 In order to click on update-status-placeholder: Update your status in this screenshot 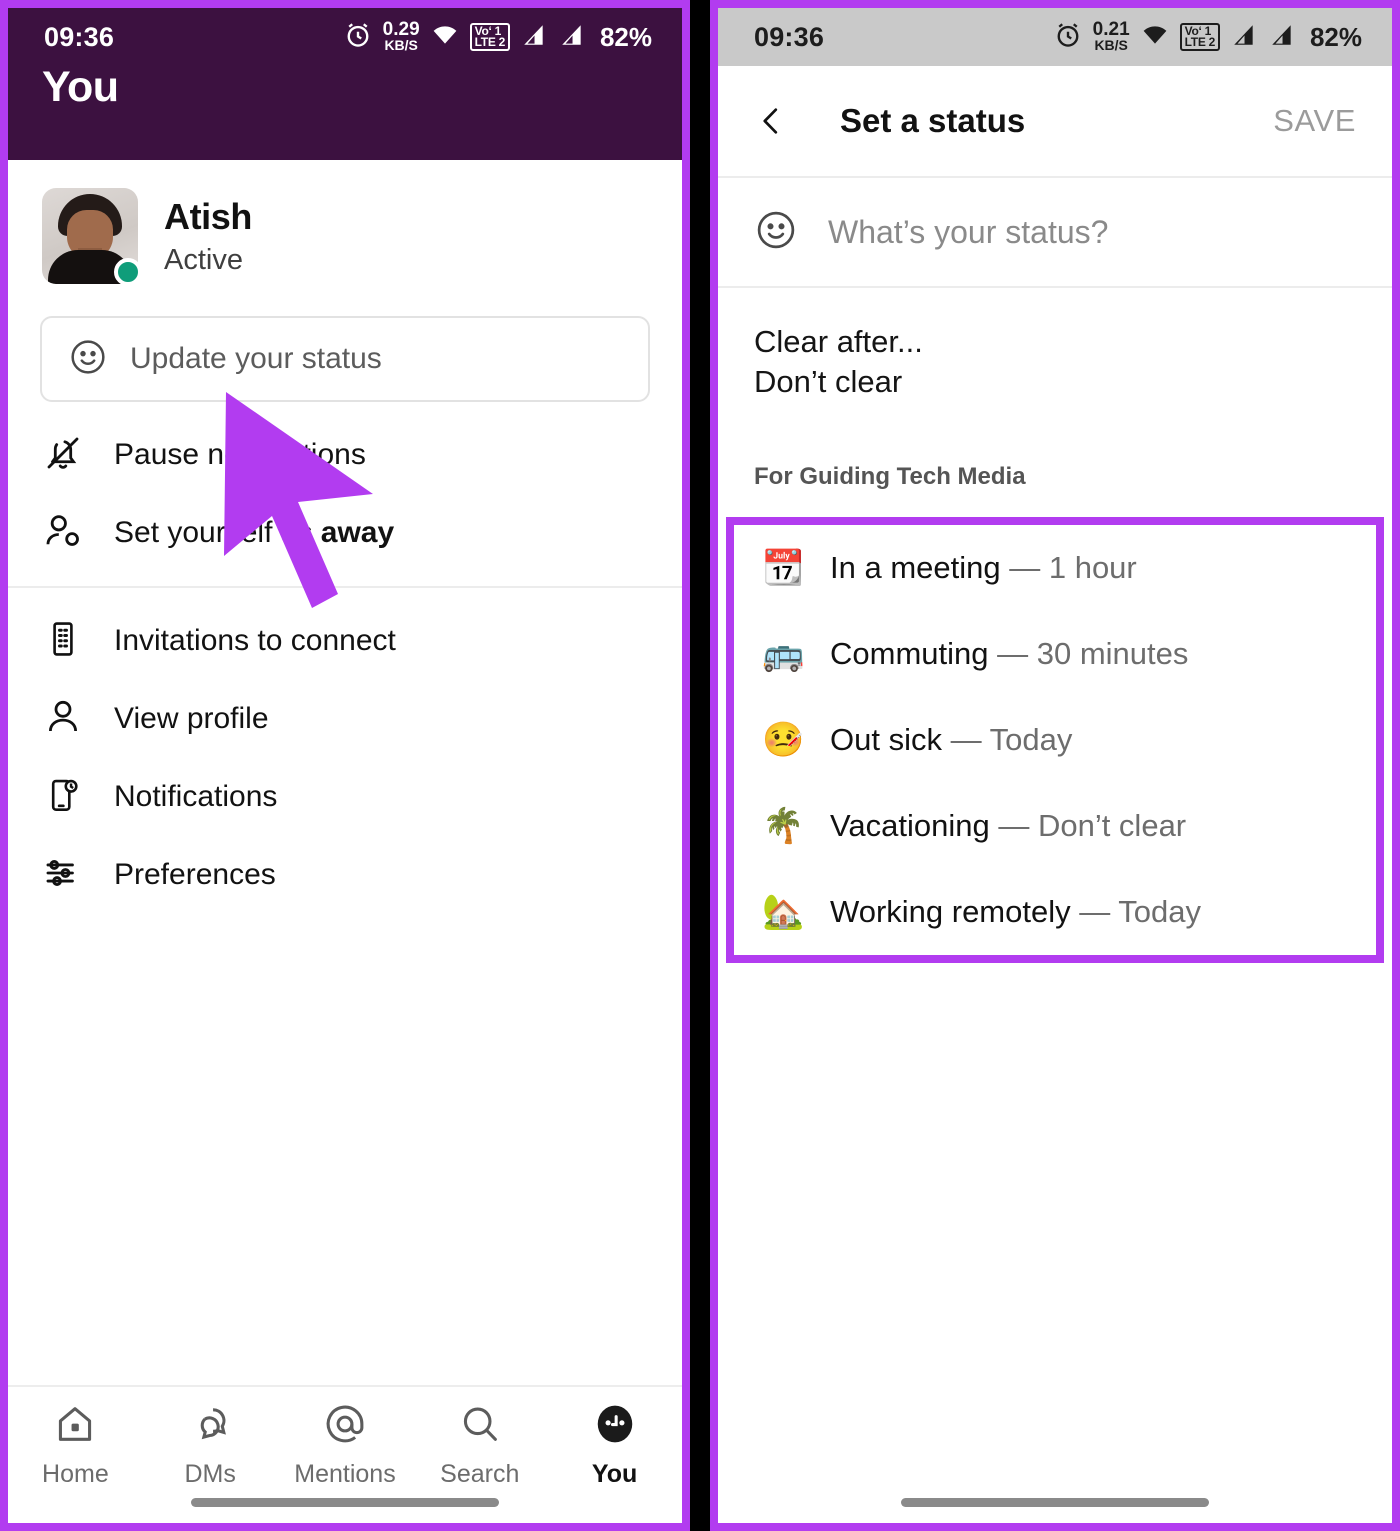, I will do `click(256, 358)`.